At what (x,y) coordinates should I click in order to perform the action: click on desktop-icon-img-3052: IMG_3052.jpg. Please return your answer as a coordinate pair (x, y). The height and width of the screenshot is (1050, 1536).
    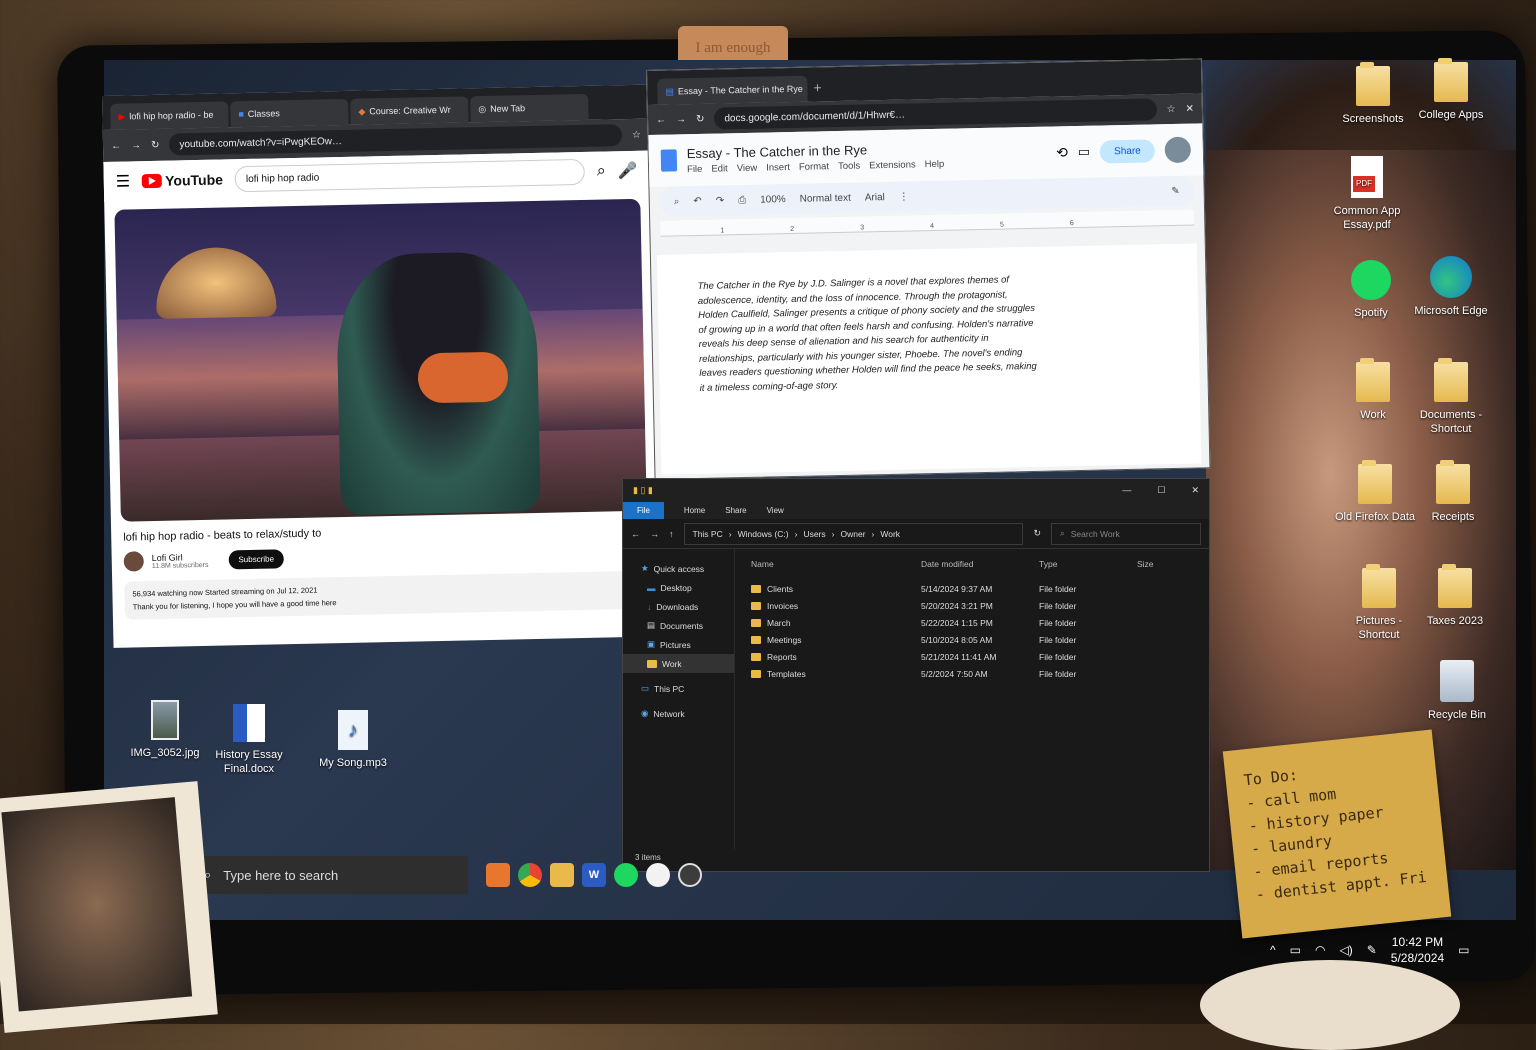
    Looking at the image, I should click on (165, 730).